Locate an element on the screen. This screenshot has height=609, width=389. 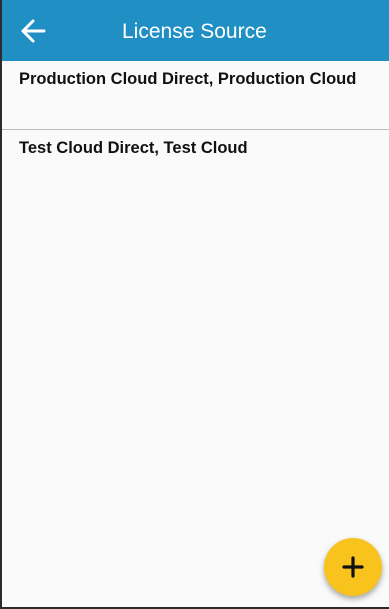
app-bar: License Source is located at coordinates (195, 30).